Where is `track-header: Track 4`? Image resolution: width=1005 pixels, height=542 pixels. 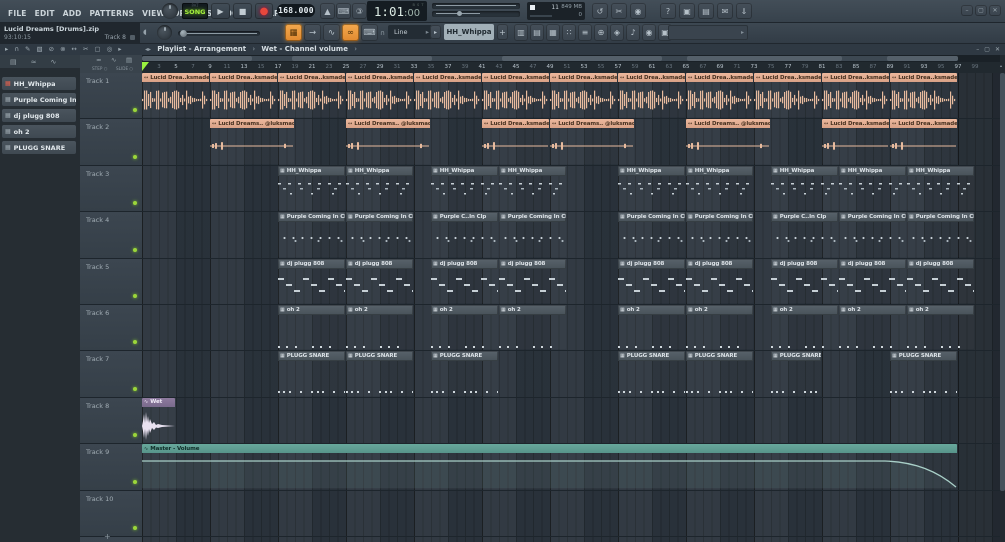 track-header: Track 4 is located at coordinates (111, 235).